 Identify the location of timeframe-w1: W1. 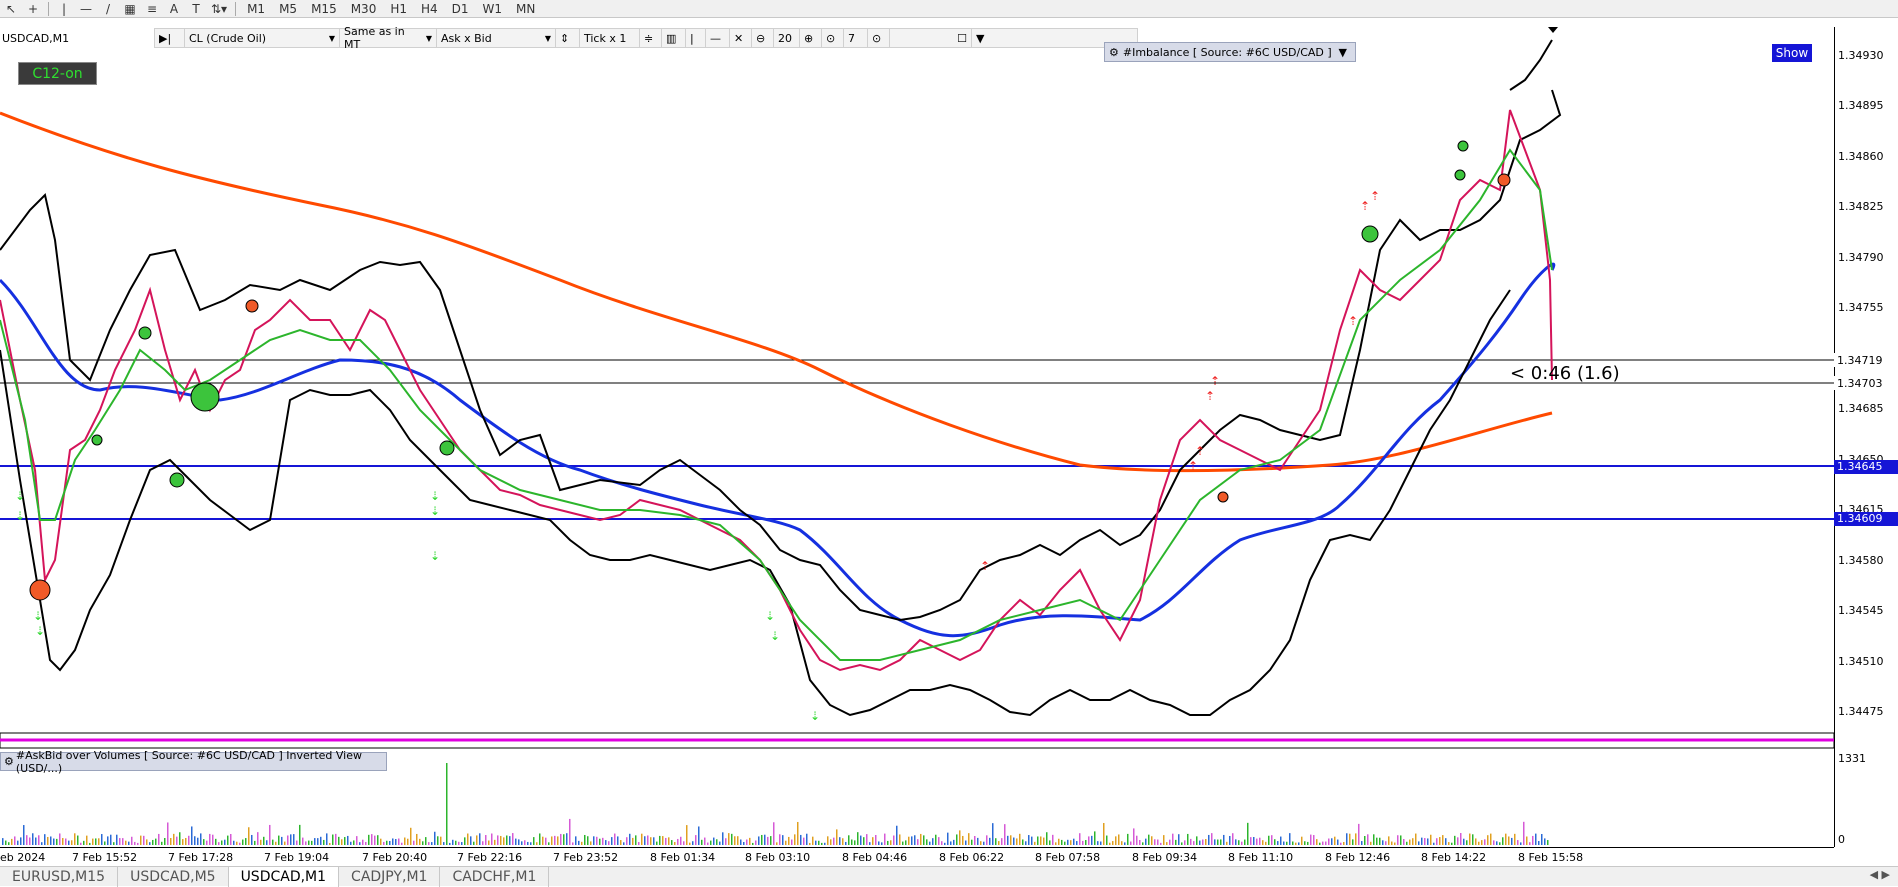
(493, 9).